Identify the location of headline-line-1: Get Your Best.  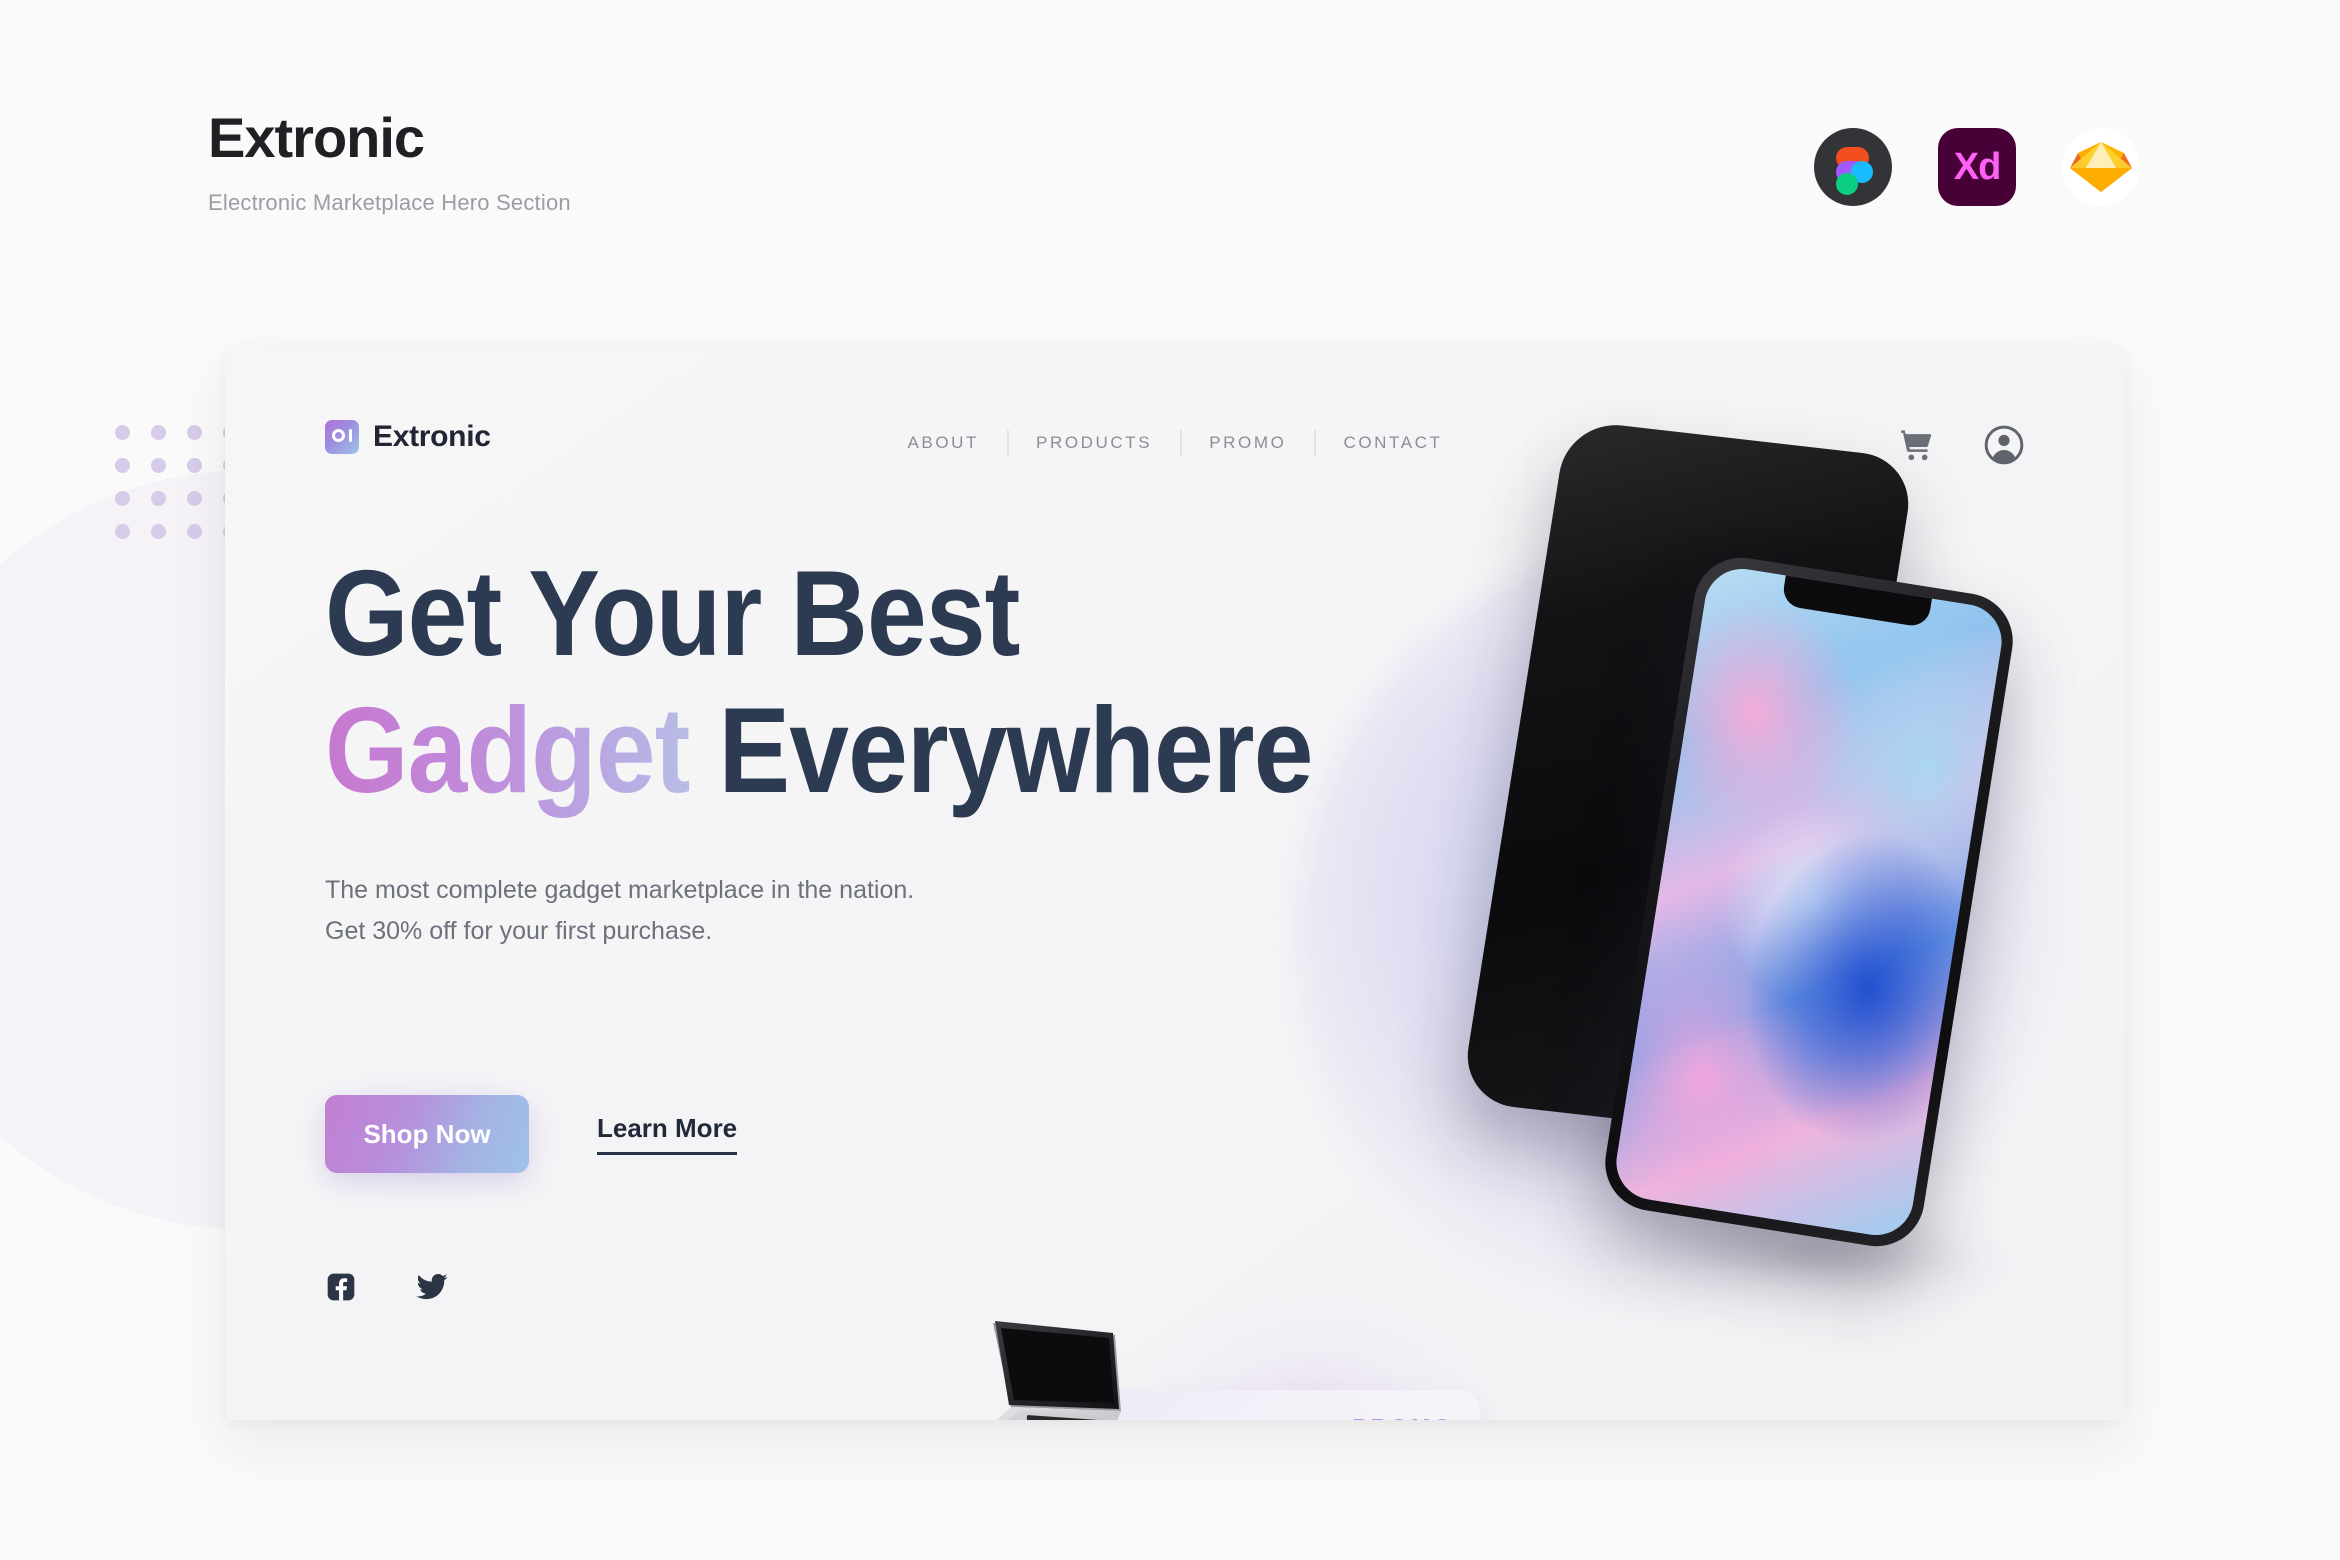
(672, 613).